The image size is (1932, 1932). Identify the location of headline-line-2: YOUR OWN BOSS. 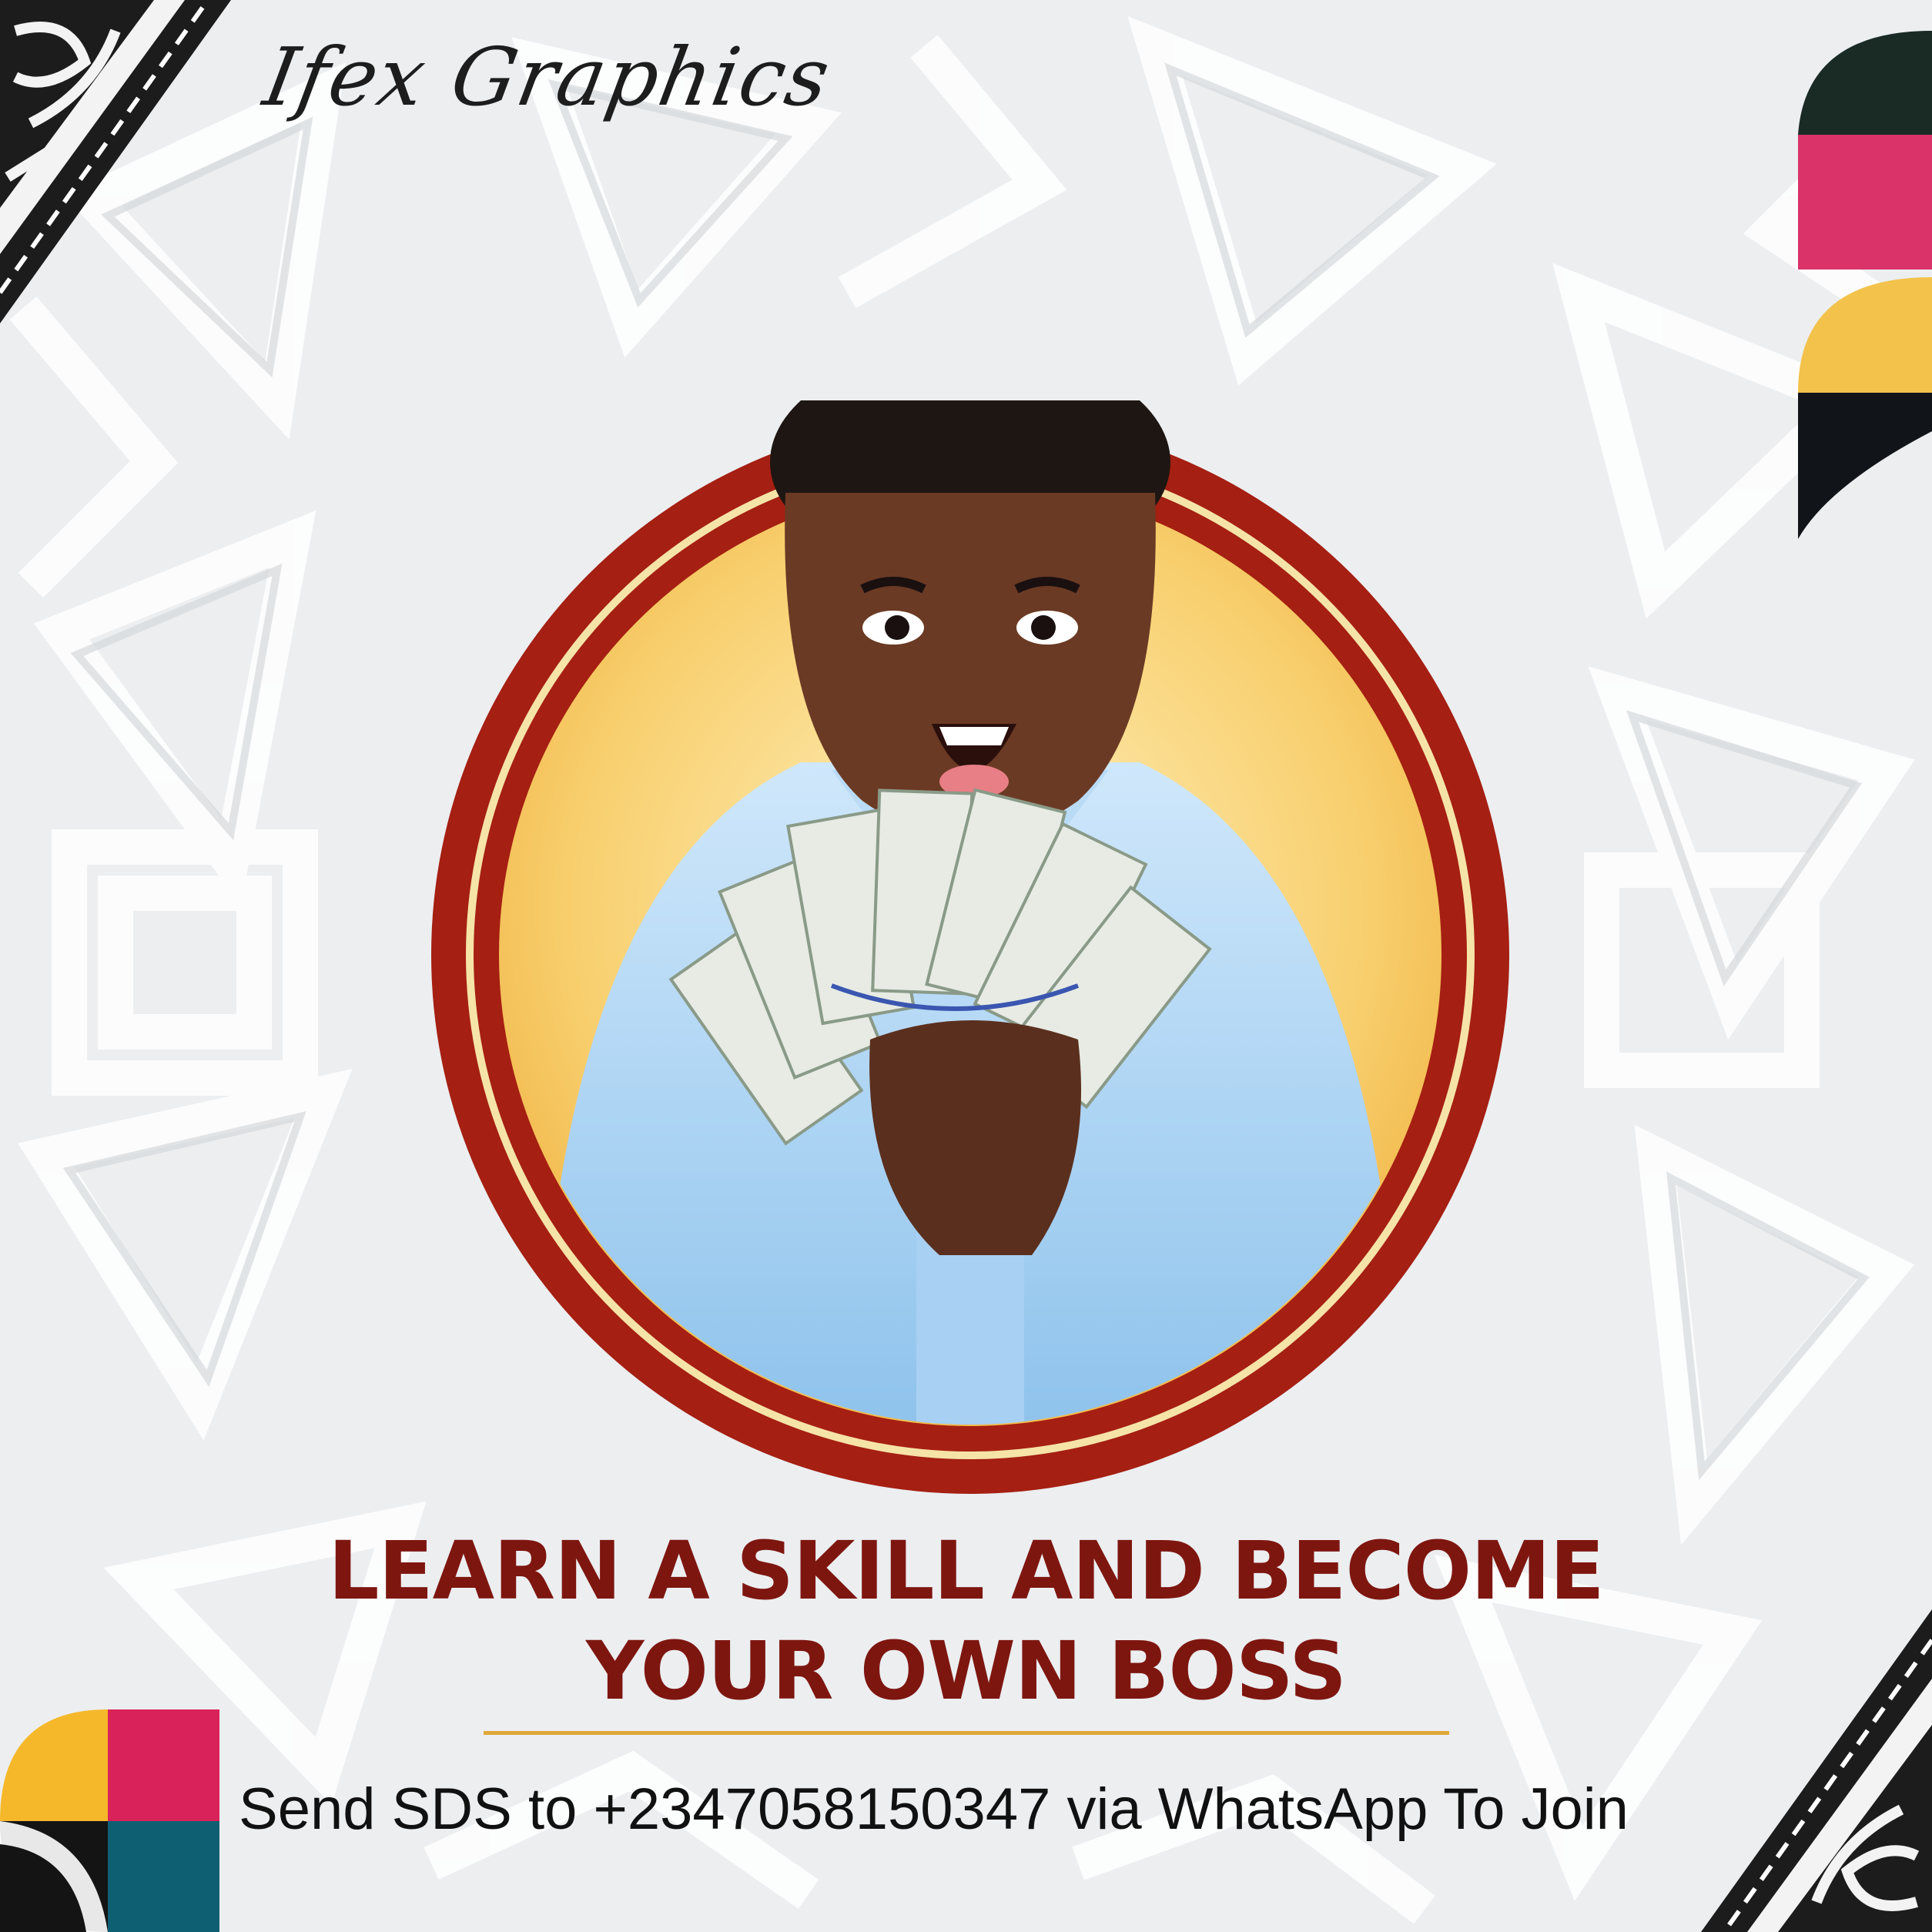
(966, 1671).